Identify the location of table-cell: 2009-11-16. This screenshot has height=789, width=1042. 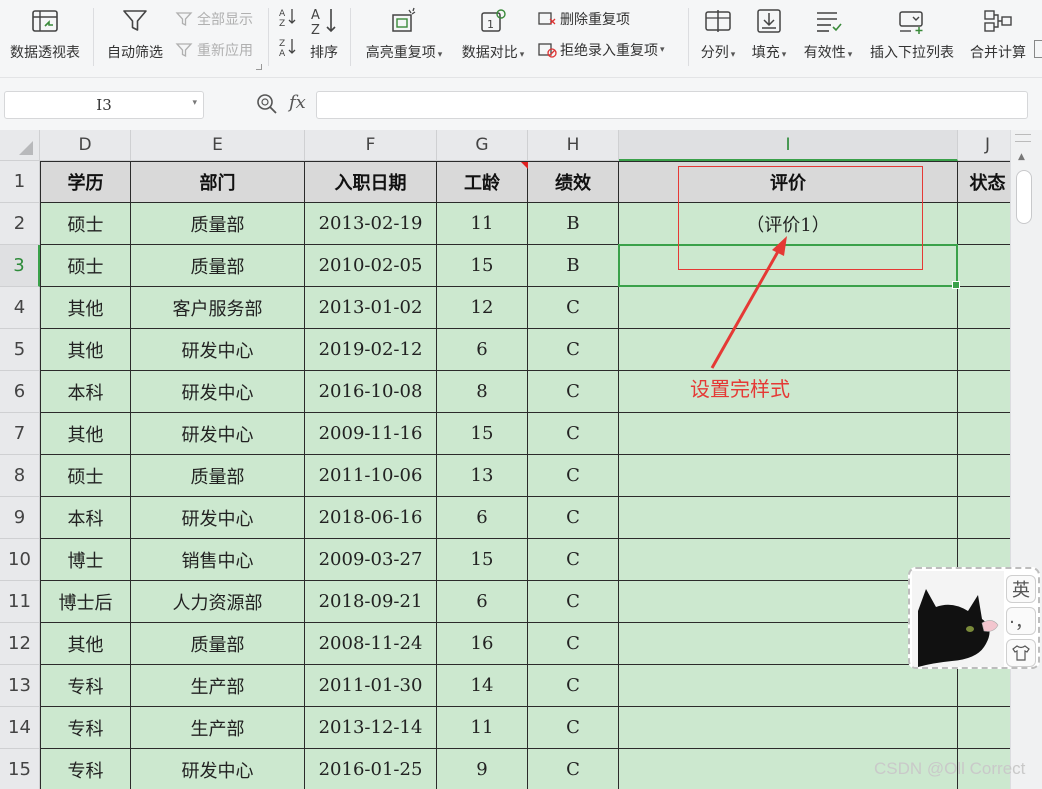
(371, 434).